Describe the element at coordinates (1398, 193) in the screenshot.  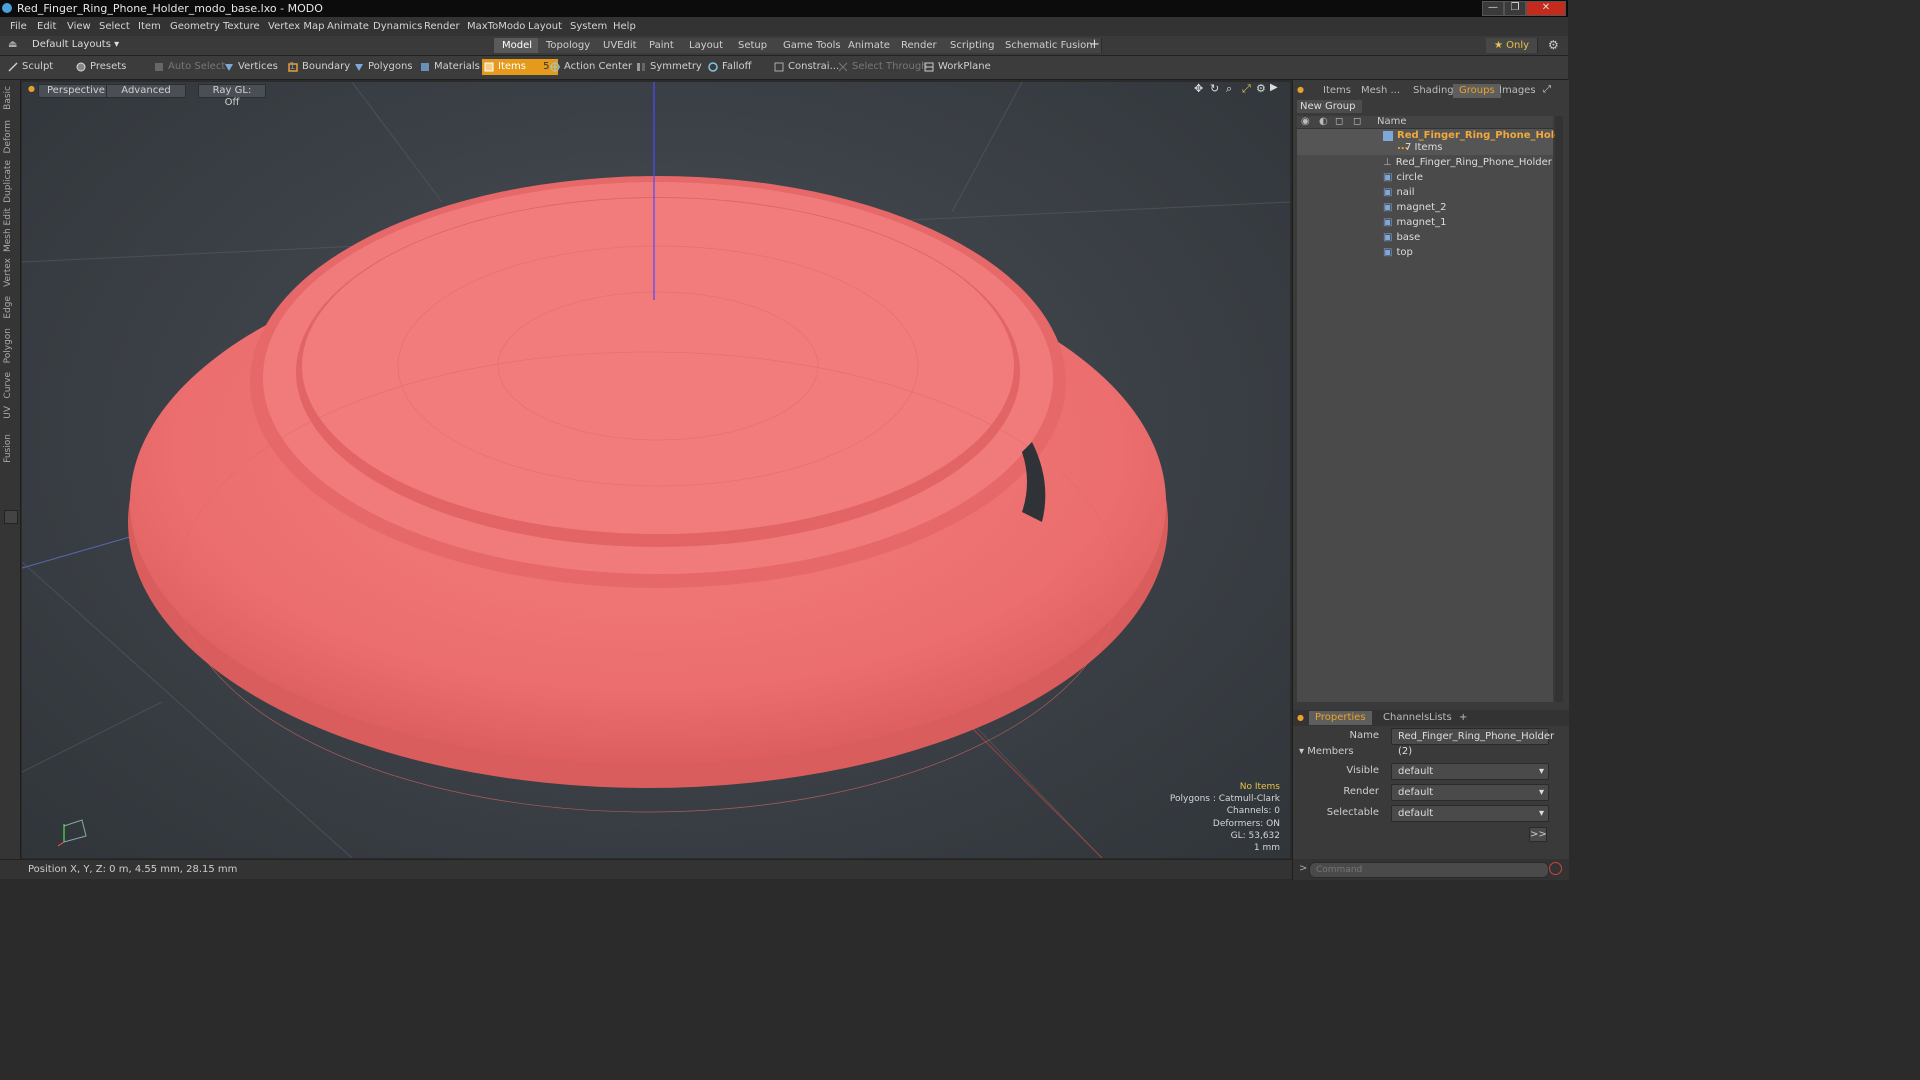
I see `list-item: ▣ nail` at that location.